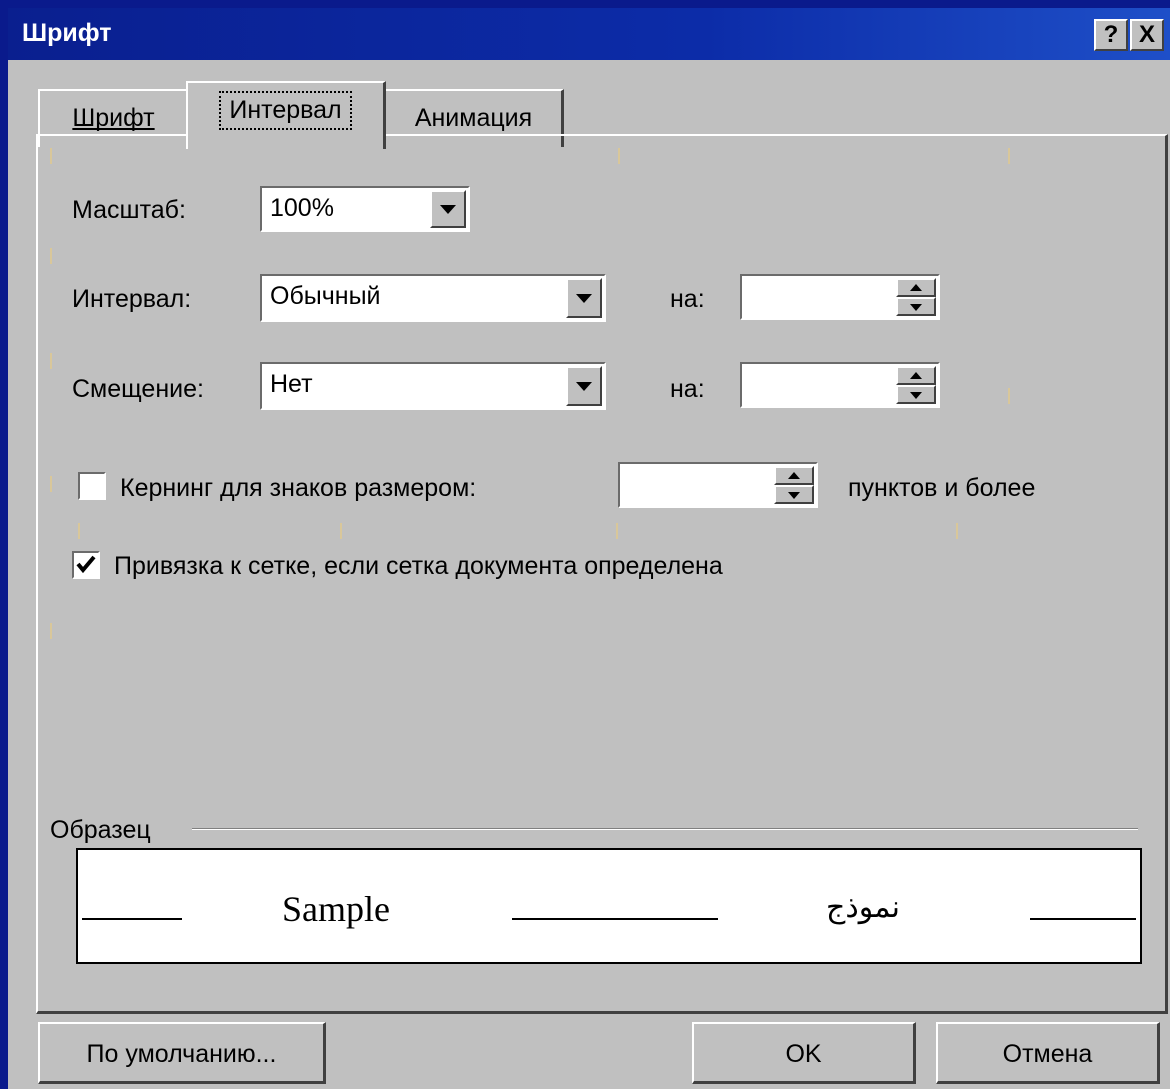  I want to click on tab-animation-label: Анимация, so click(473, 118).